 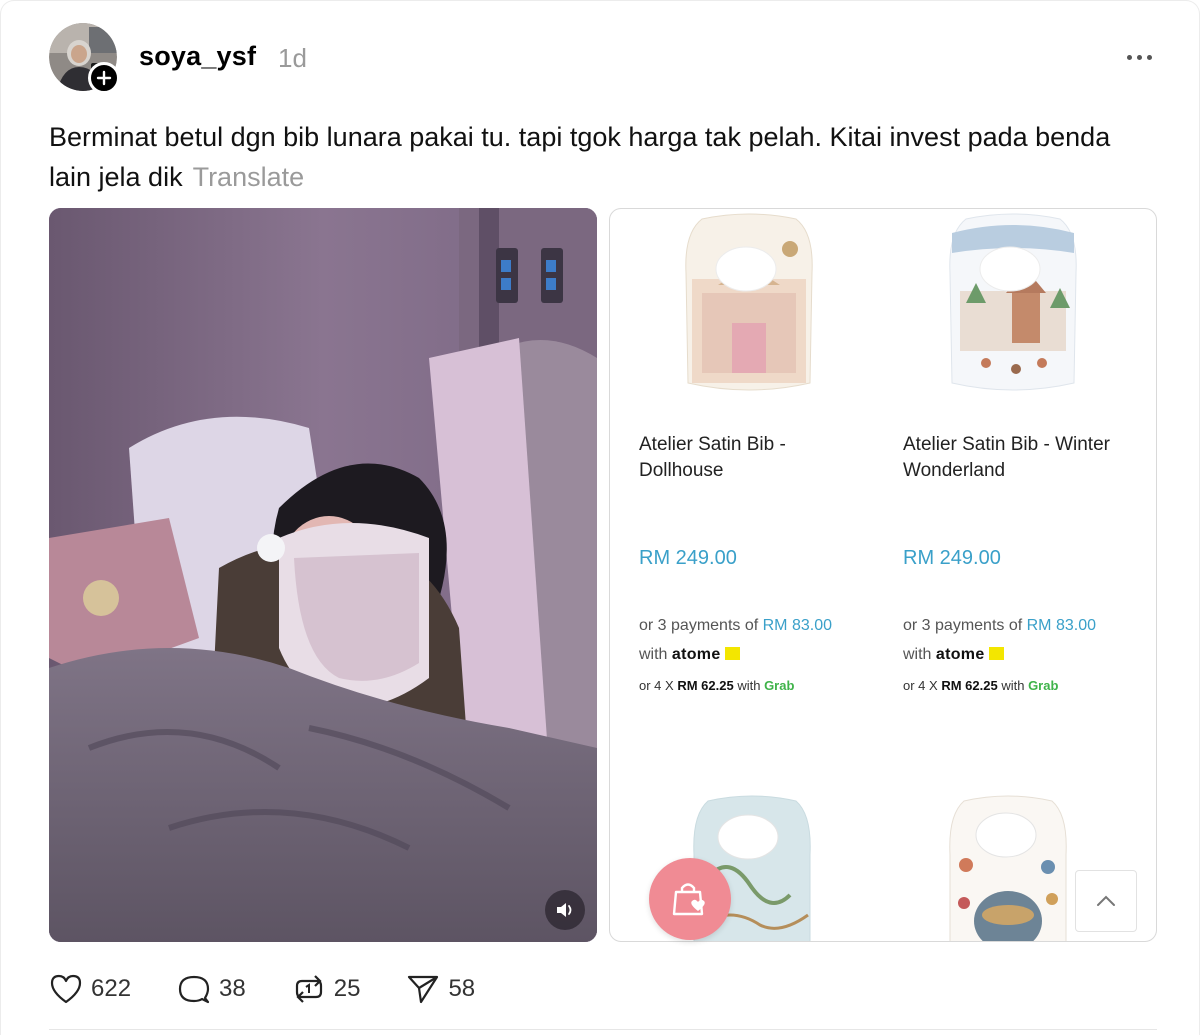 I want to click on divider, so click(x=603, y=1029).